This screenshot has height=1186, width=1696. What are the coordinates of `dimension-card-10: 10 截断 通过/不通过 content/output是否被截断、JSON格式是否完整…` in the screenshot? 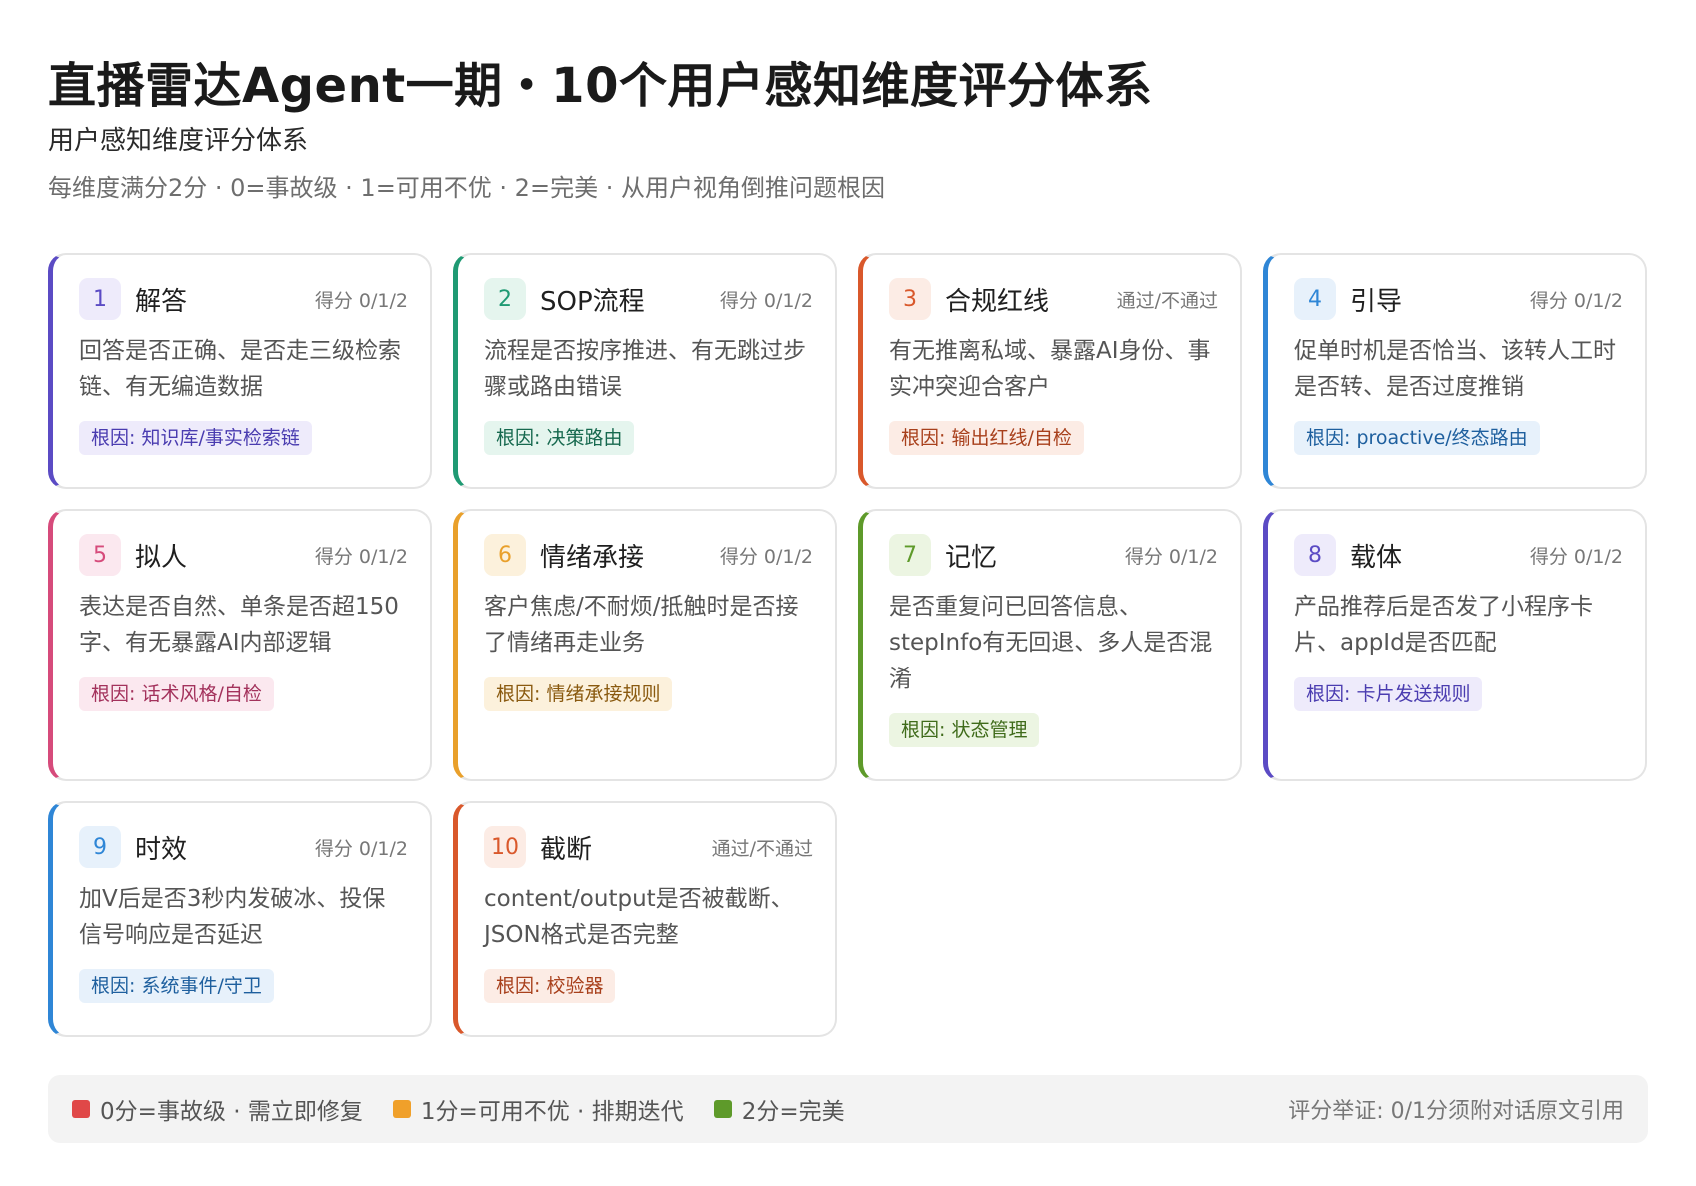 It's located at (645, 919).